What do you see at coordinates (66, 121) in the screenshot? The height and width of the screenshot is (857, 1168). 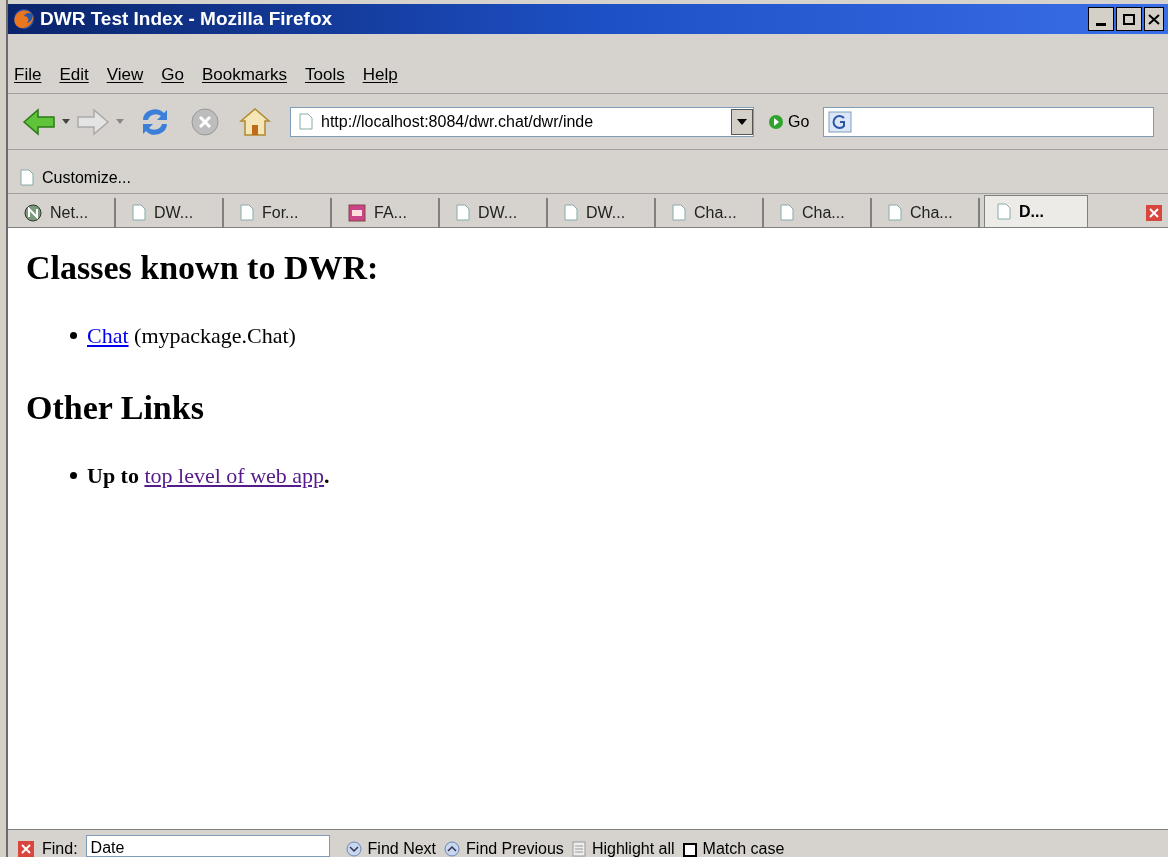 I see `dropdown-icon` at bounding box center [66, 121].